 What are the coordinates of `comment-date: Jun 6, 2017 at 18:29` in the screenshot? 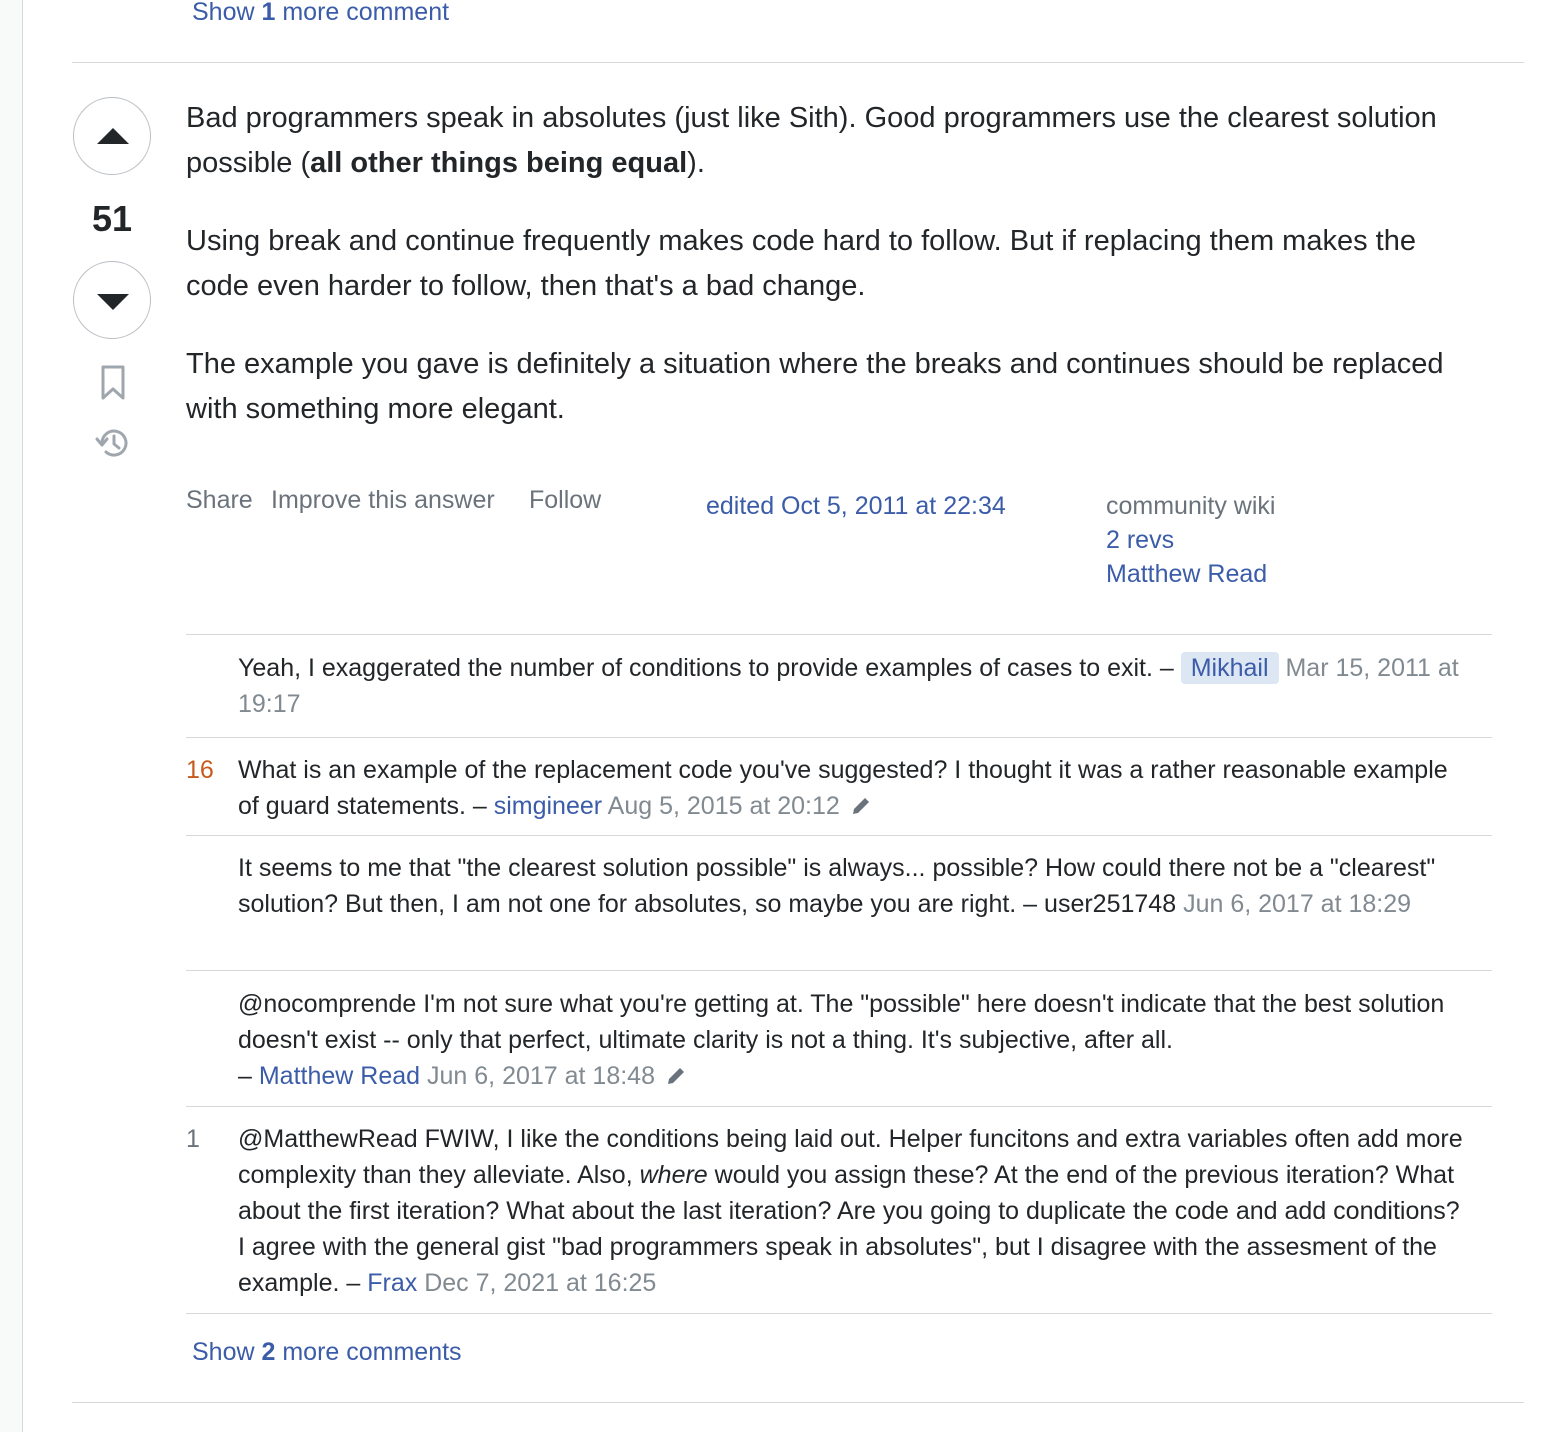 It's located at (1297, 904).